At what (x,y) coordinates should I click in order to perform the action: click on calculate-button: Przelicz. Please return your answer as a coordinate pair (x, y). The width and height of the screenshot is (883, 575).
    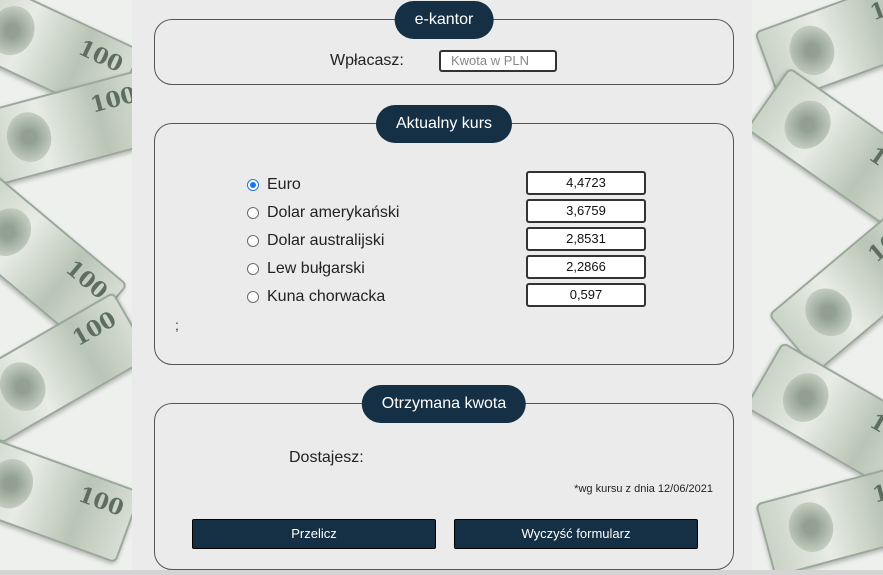
    Looking at the image, I should click on (314, 534).